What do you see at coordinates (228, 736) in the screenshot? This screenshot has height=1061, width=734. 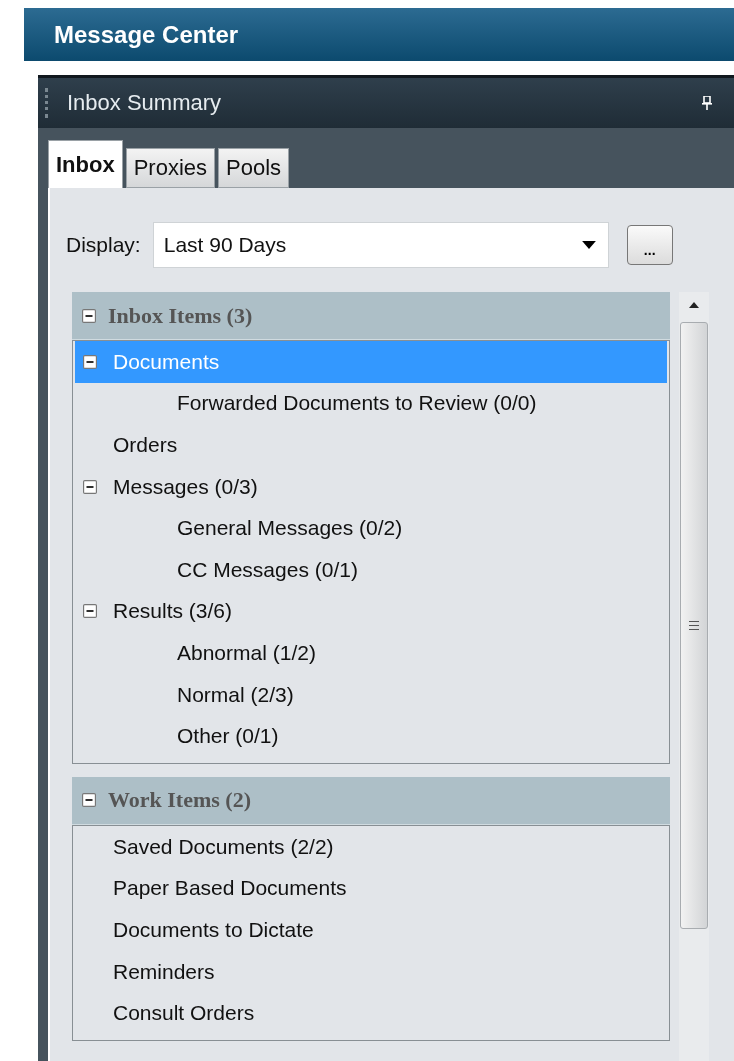 I see `item-label: Other (0/1)` at bounding box center [228, 736].